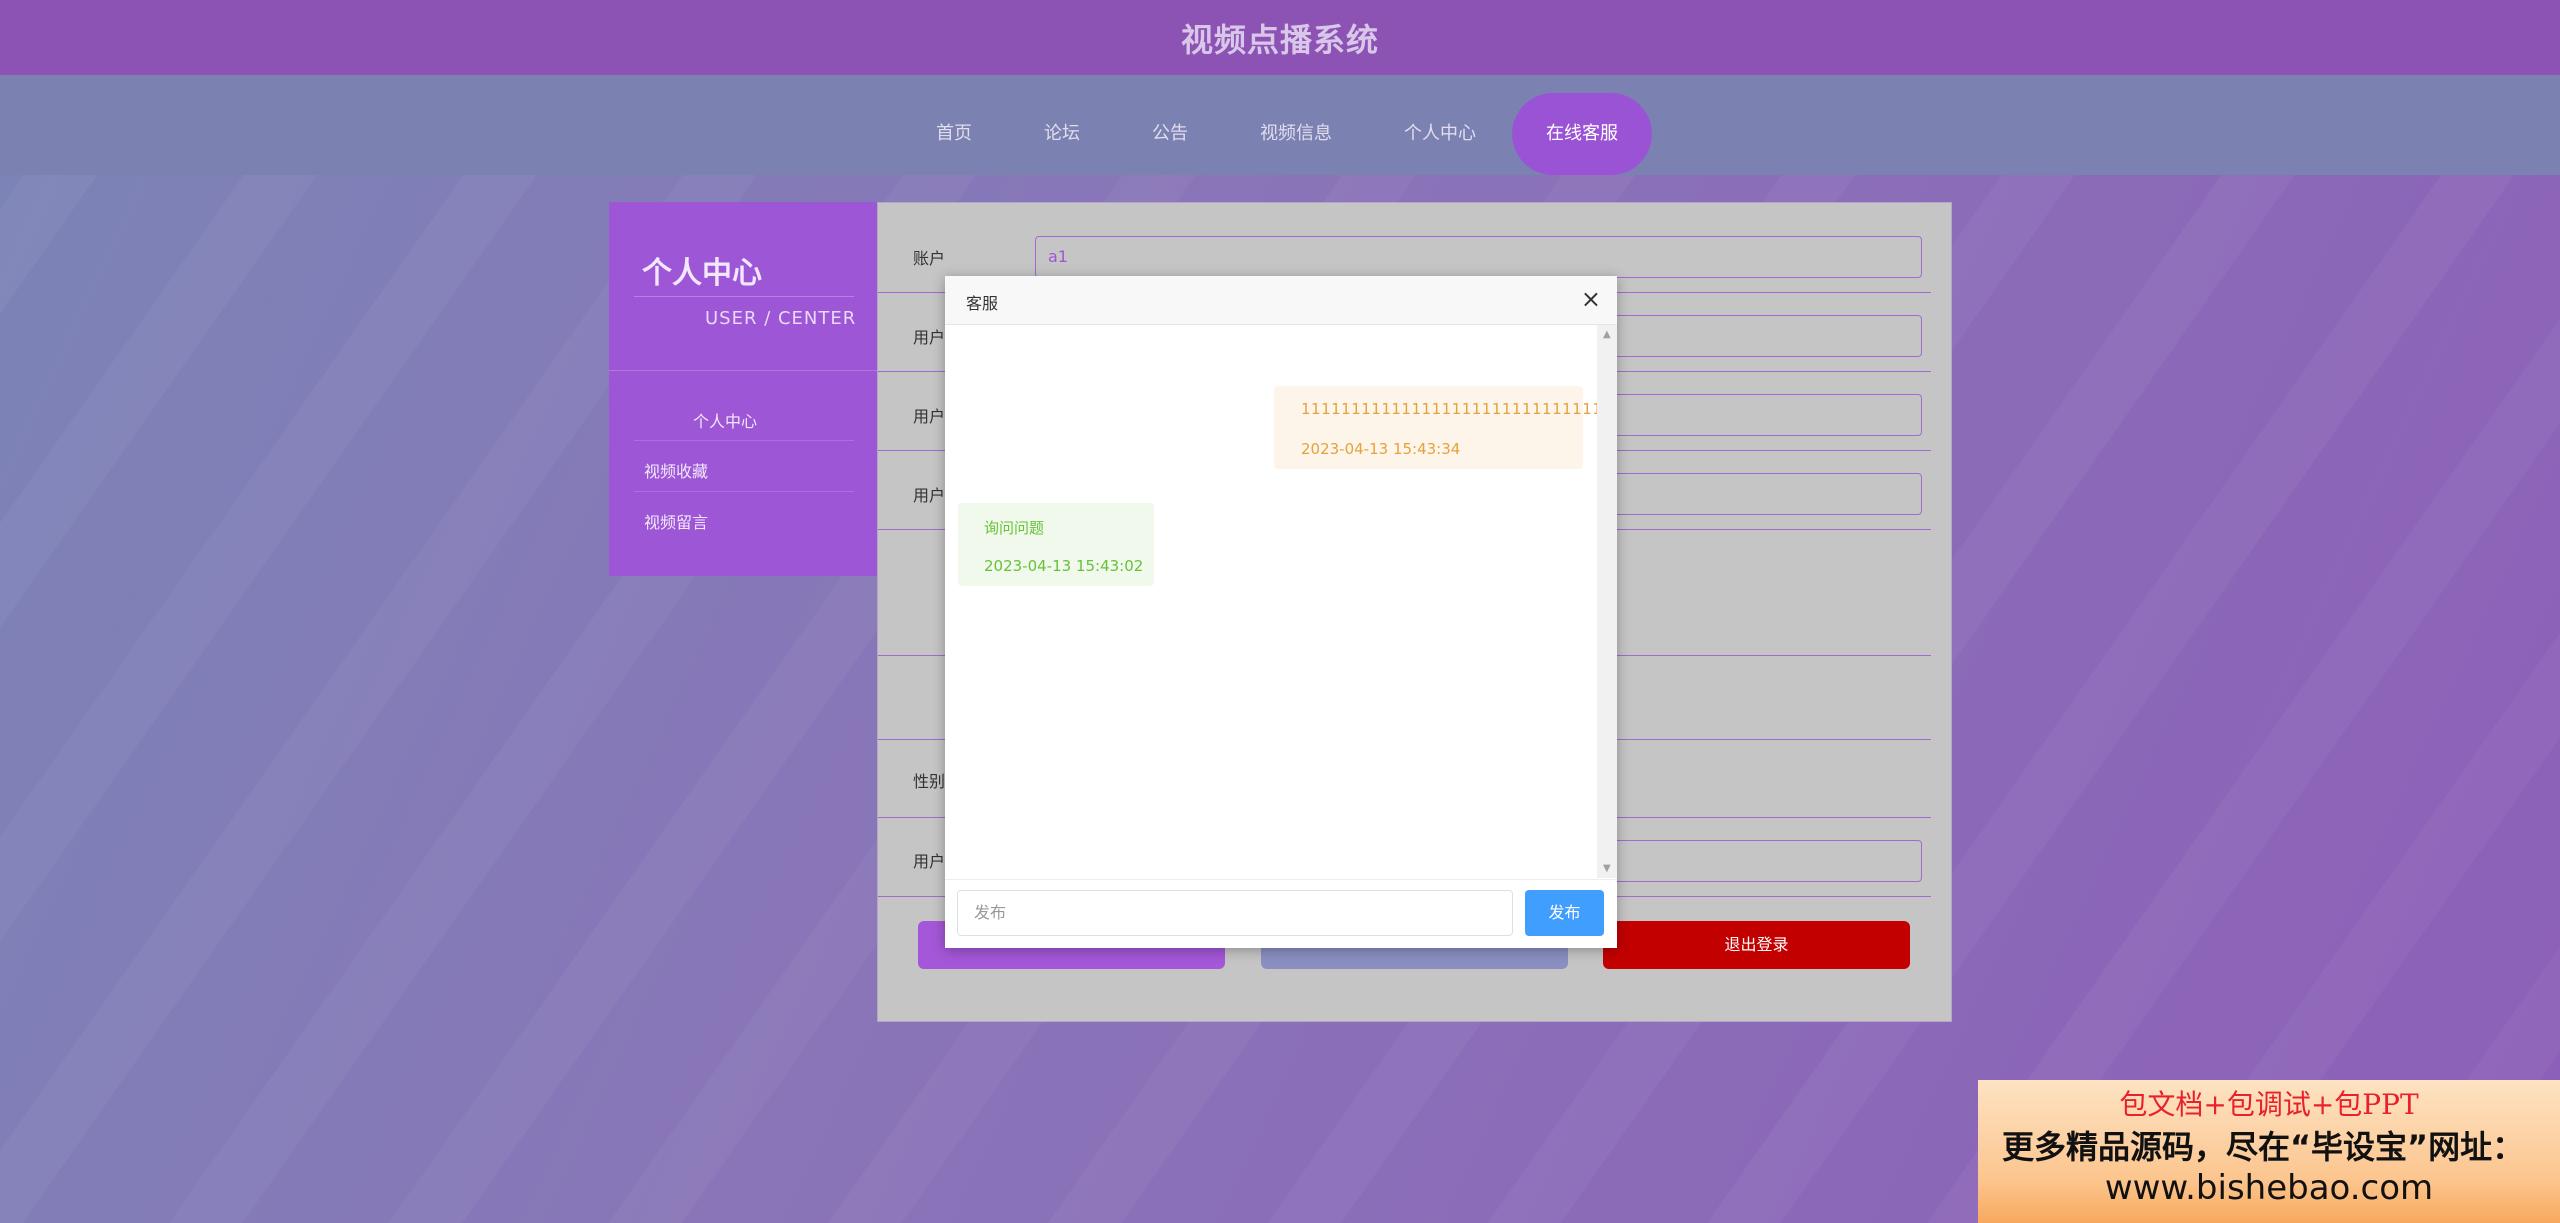  What do you see at coordinates (1381, 449) in the screenshot?
I see `message-time: 2023-04-13 15:43:34` at bounding box center [1381, 449].